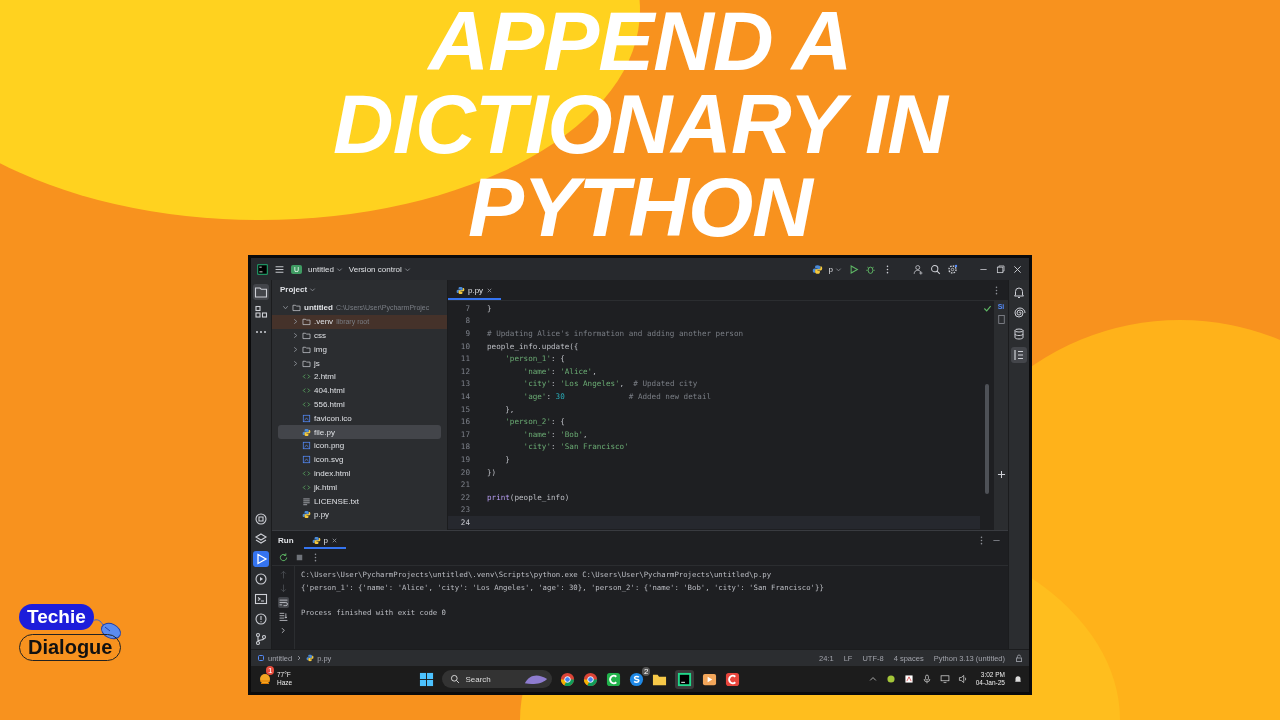  I want to click on tree-item: js, so click(359, 363).